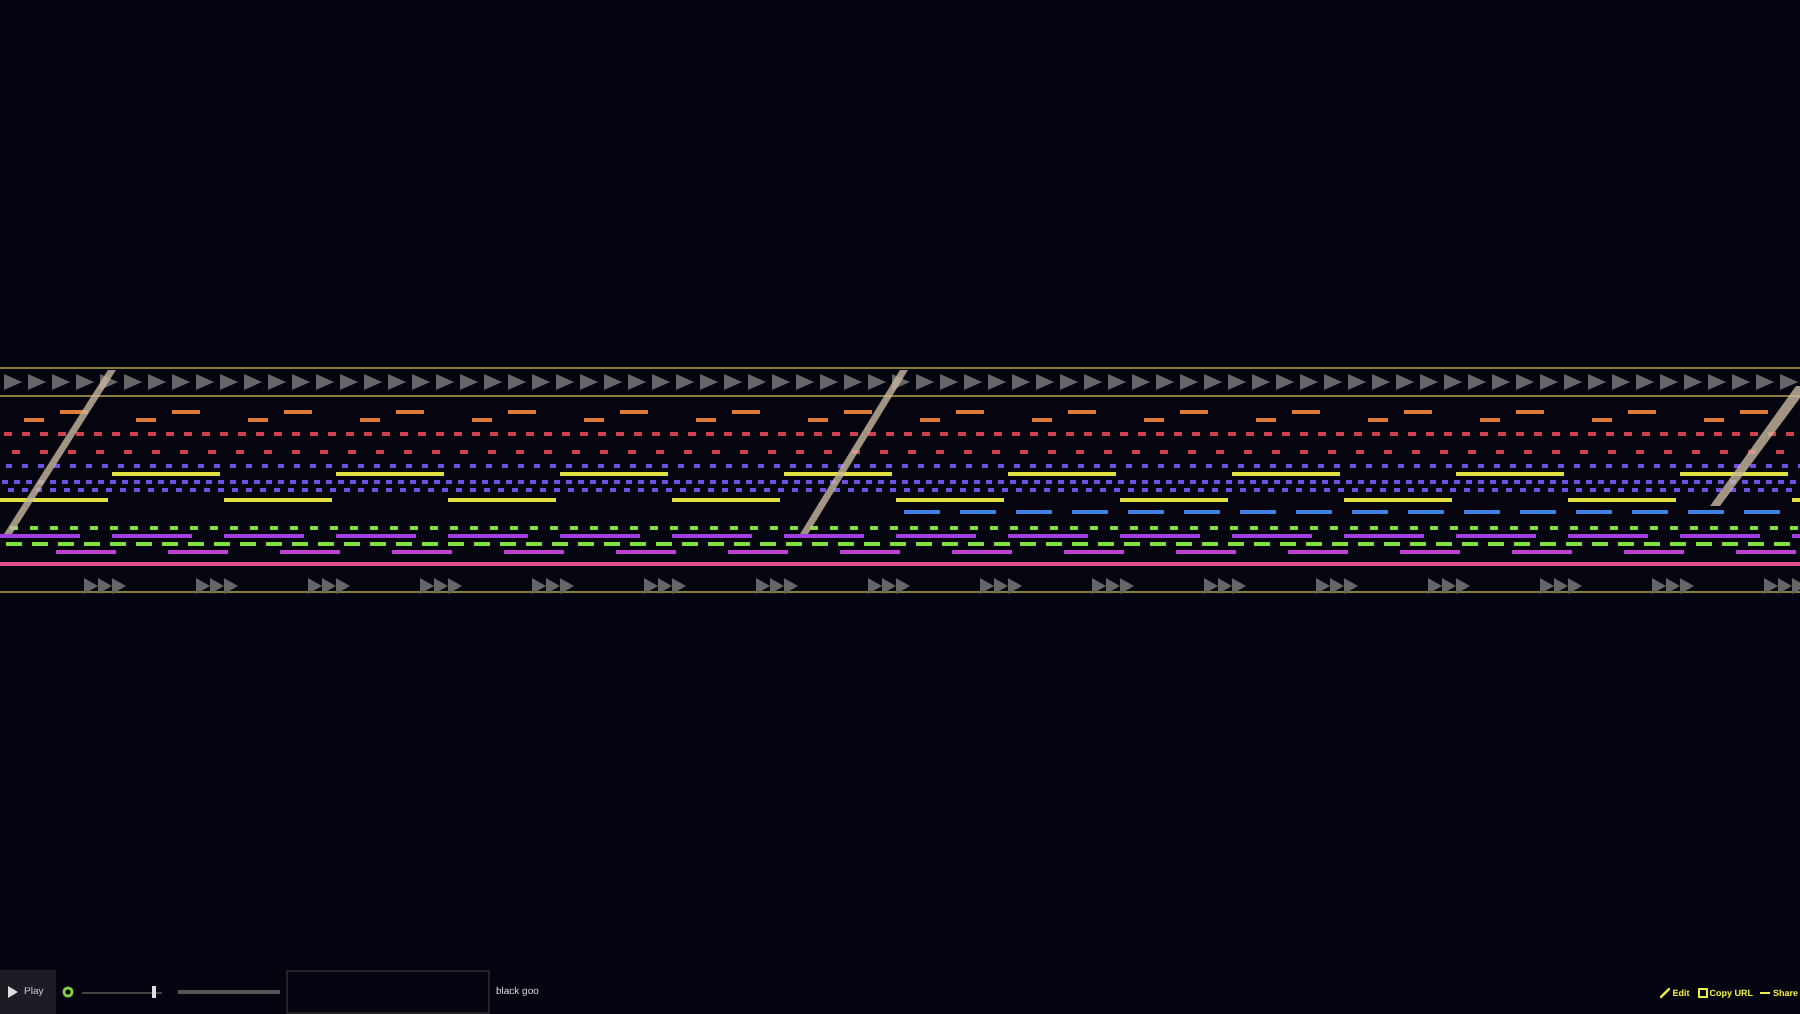  I want to click on copy-icon, so click(1702, 992).